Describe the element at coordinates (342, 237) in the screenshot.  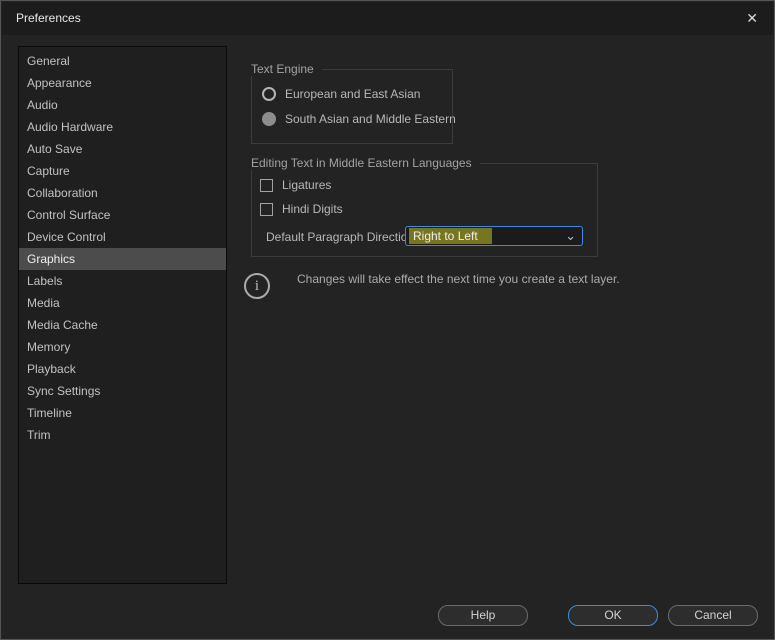
I see `paragraph-direction-label: Default Paragraph Direction:` at that location.